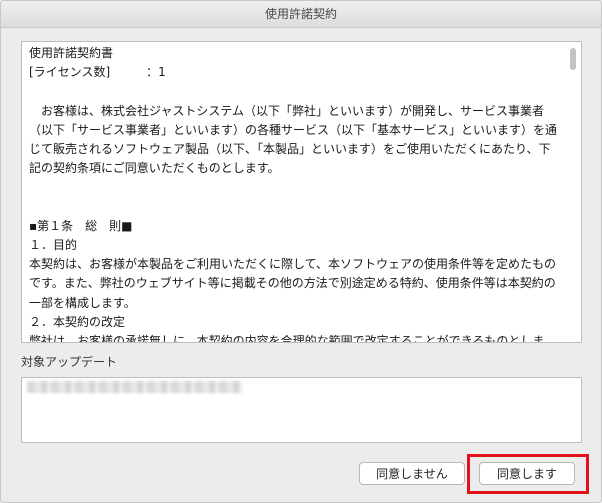 The height and width of the screenshot is (503, 602). I want to click on scroll-thumb, so click(573, 59).